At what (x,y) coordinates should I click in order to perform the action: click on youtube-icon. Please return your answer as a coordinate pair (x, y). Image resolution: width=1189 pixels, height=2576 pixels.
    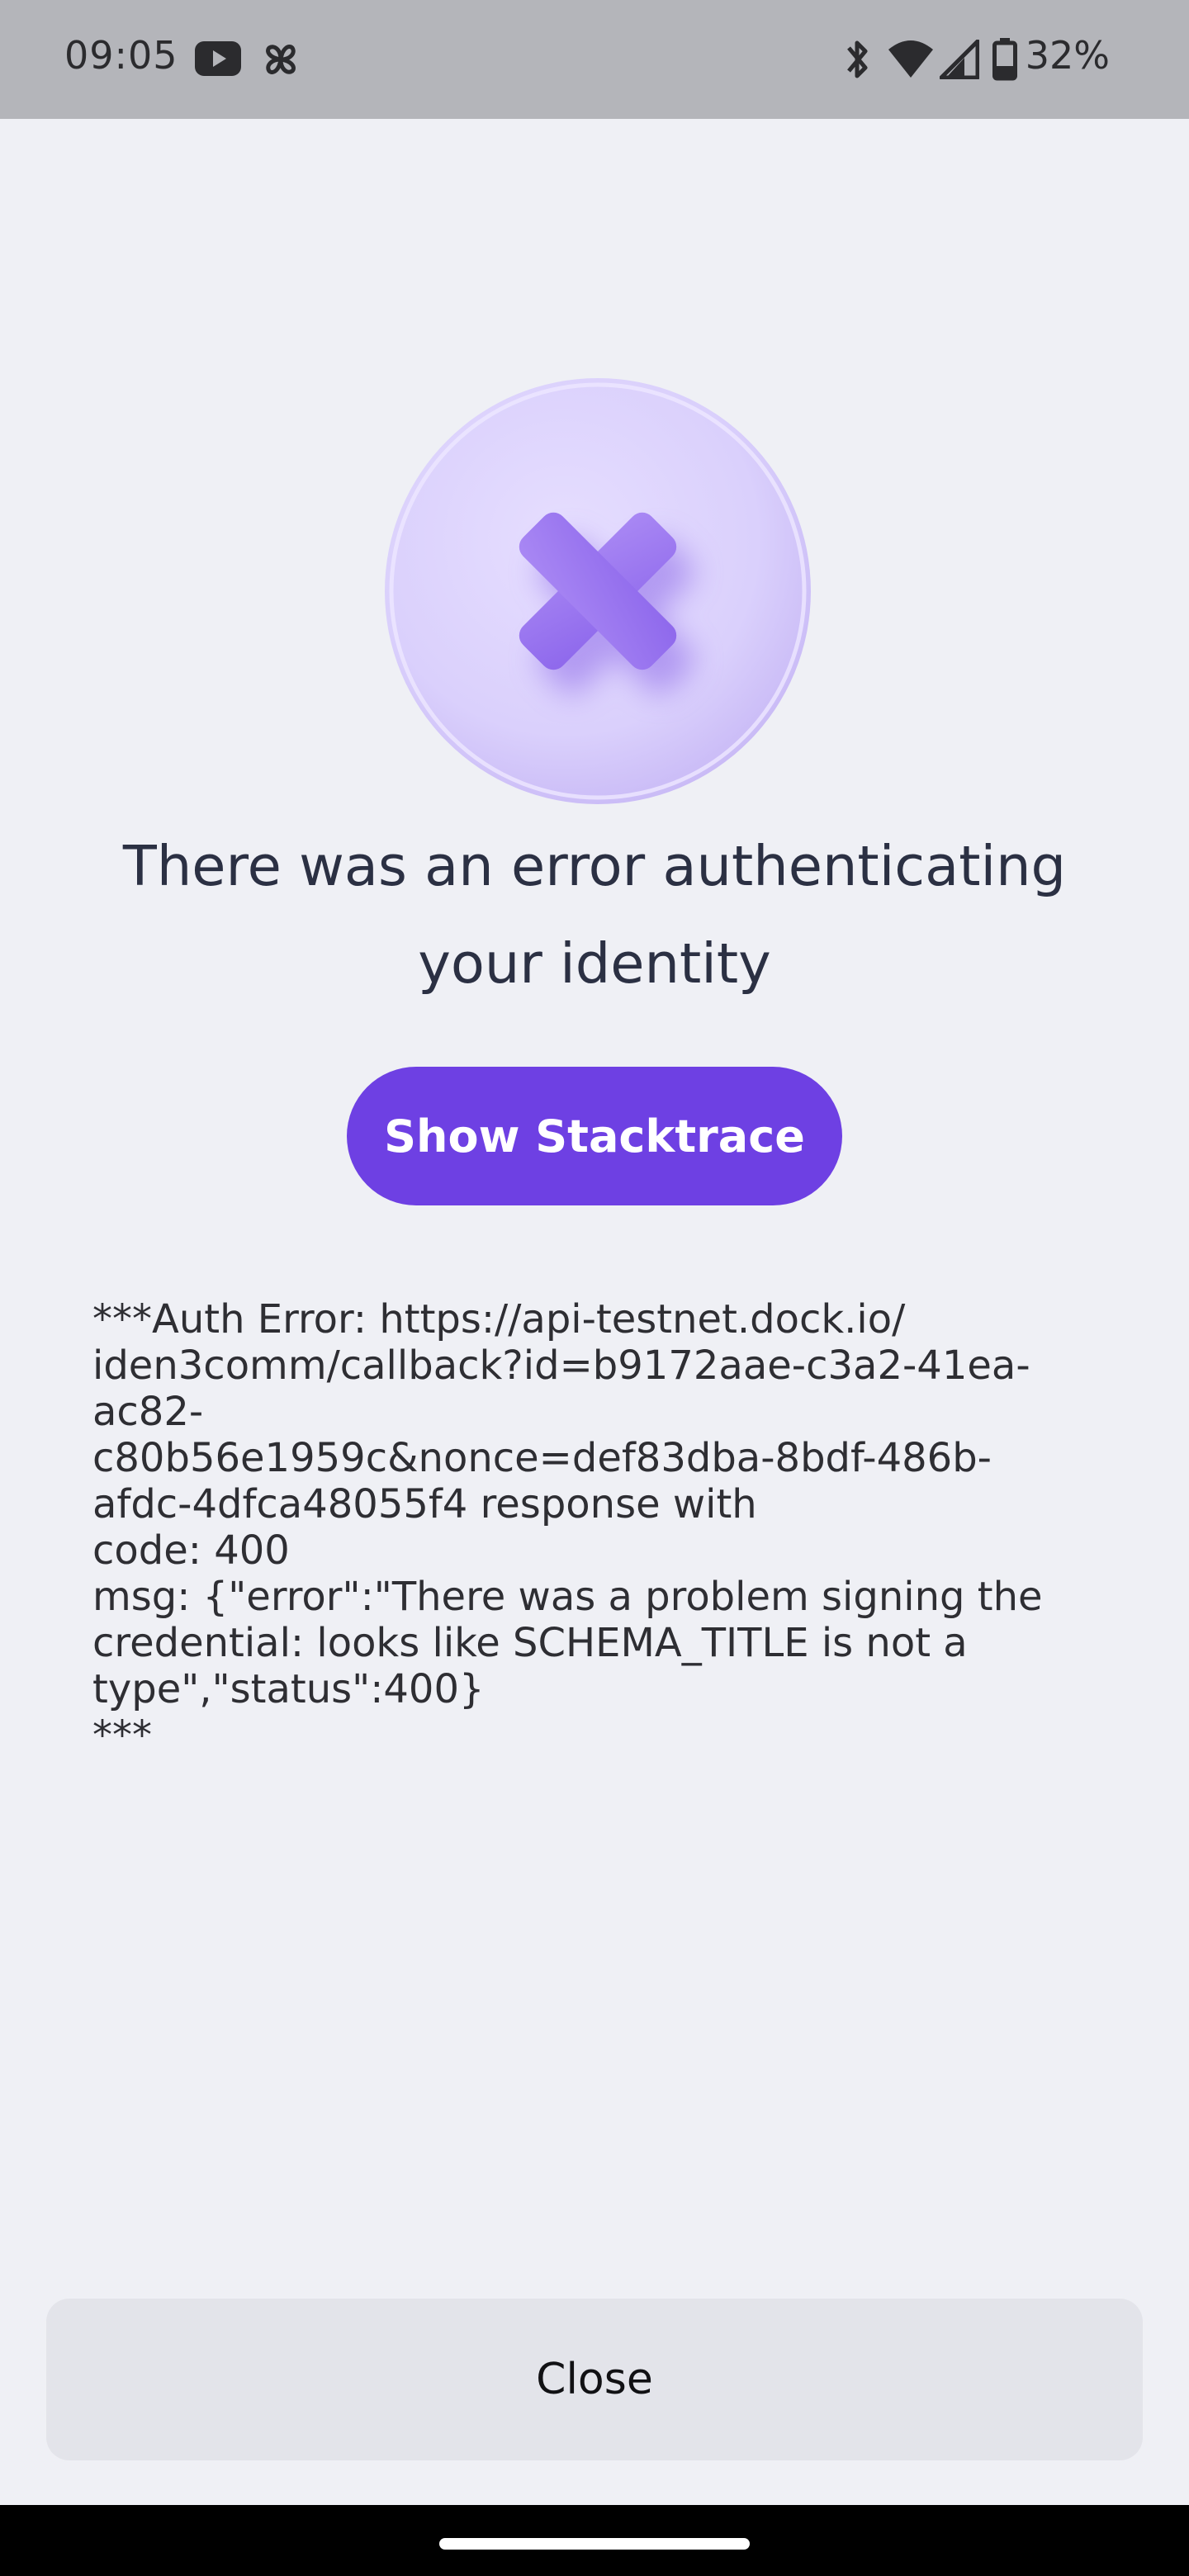
    Looking at the image, I should click on (218, 58).